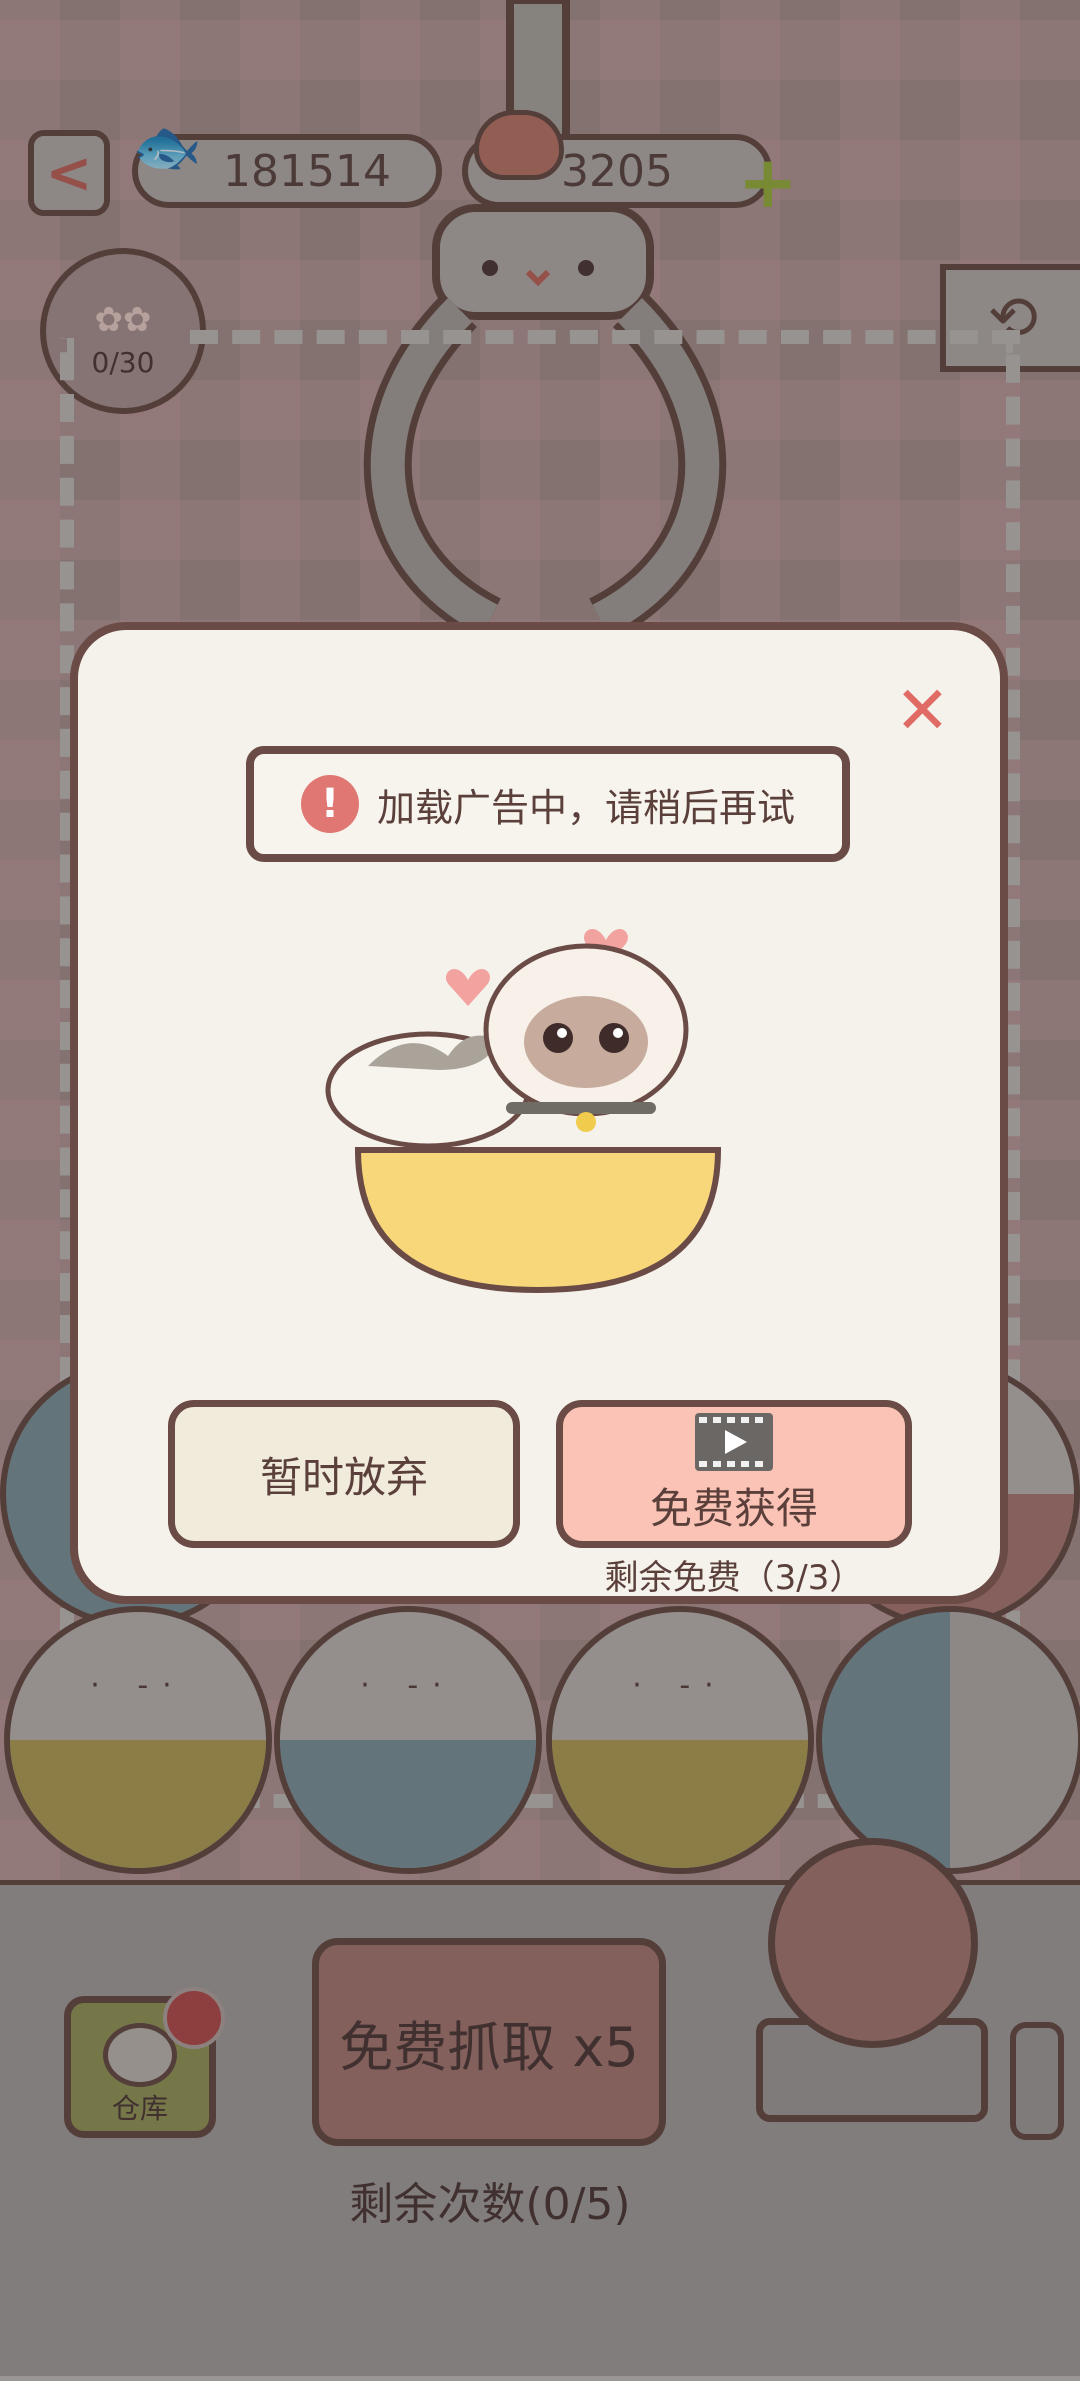 The width and height of the screenshot is (1080, 2381). I want to click on free-get-button: 免费获得, so click(734, 1474).